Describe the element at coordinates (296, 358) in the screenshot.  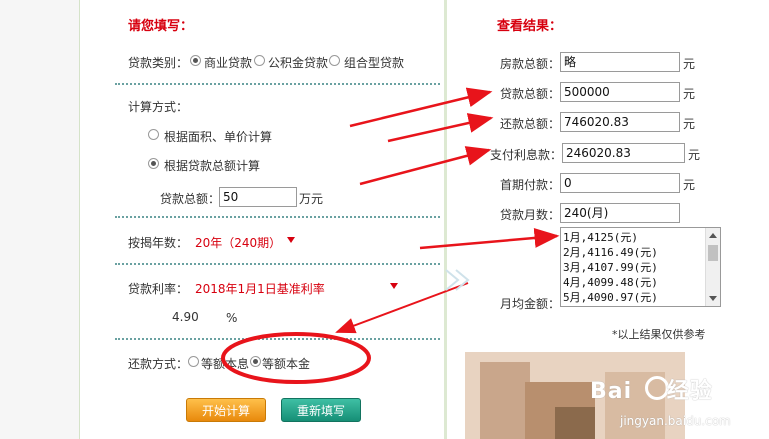
I see `annotation-circle` at that location.